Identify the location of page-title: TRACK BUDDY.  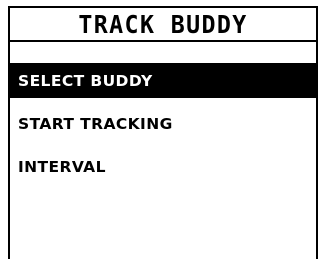
(163, 24).